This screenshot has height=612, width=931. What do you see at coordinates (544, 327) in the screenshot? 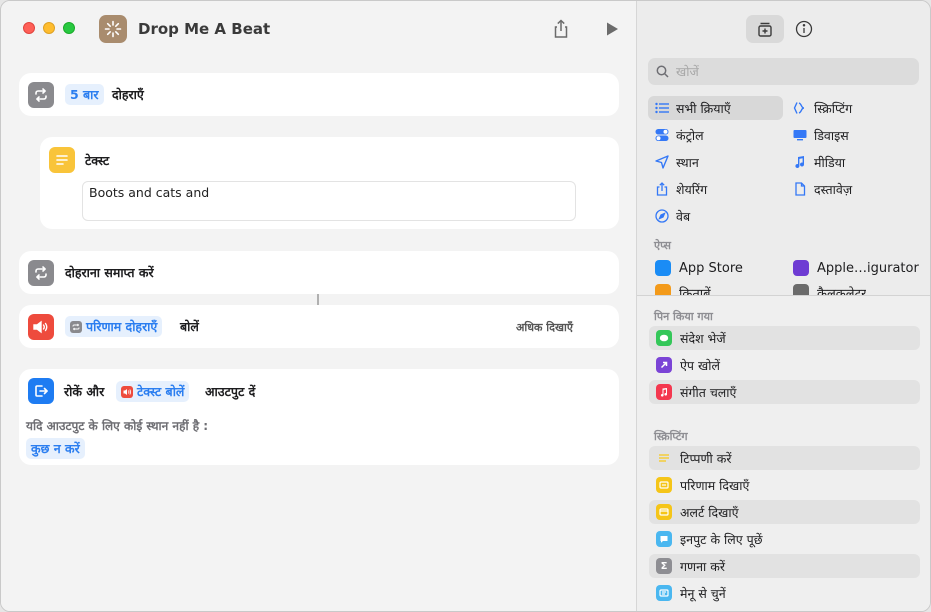
I see `show-more-button: अधिक दिखाएँ` at bounding box center [544, 327].